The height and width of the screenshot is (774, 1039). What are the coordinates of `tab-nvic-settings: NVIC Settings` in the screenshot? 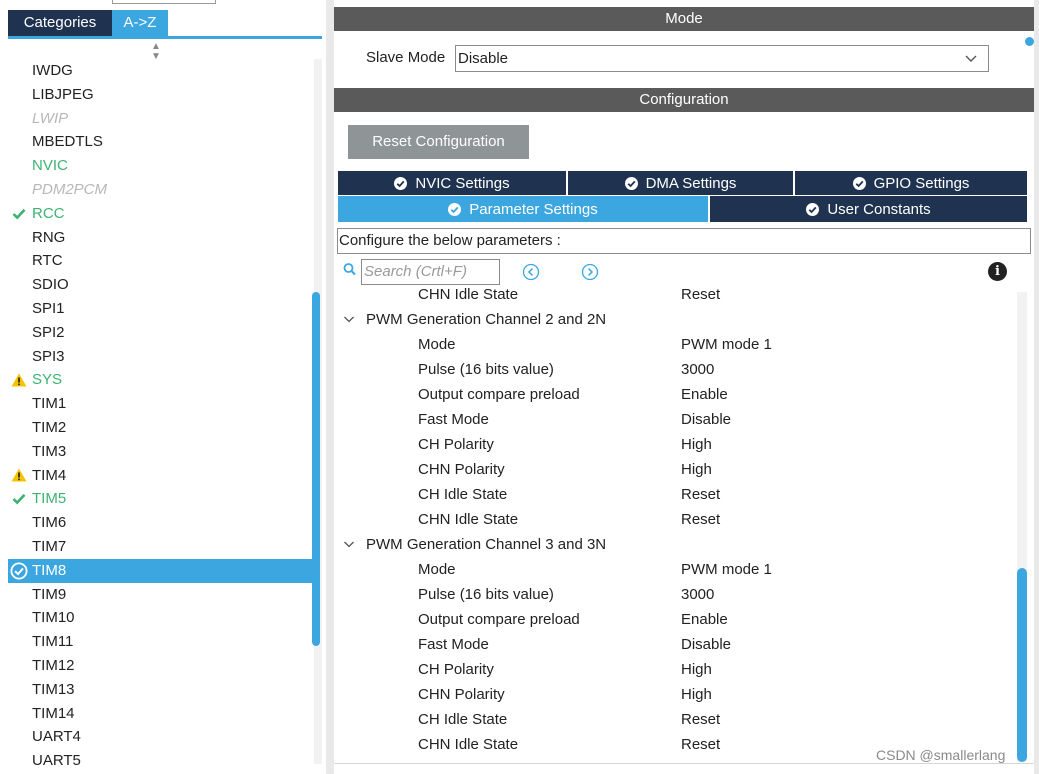 It's located at (452, 183).